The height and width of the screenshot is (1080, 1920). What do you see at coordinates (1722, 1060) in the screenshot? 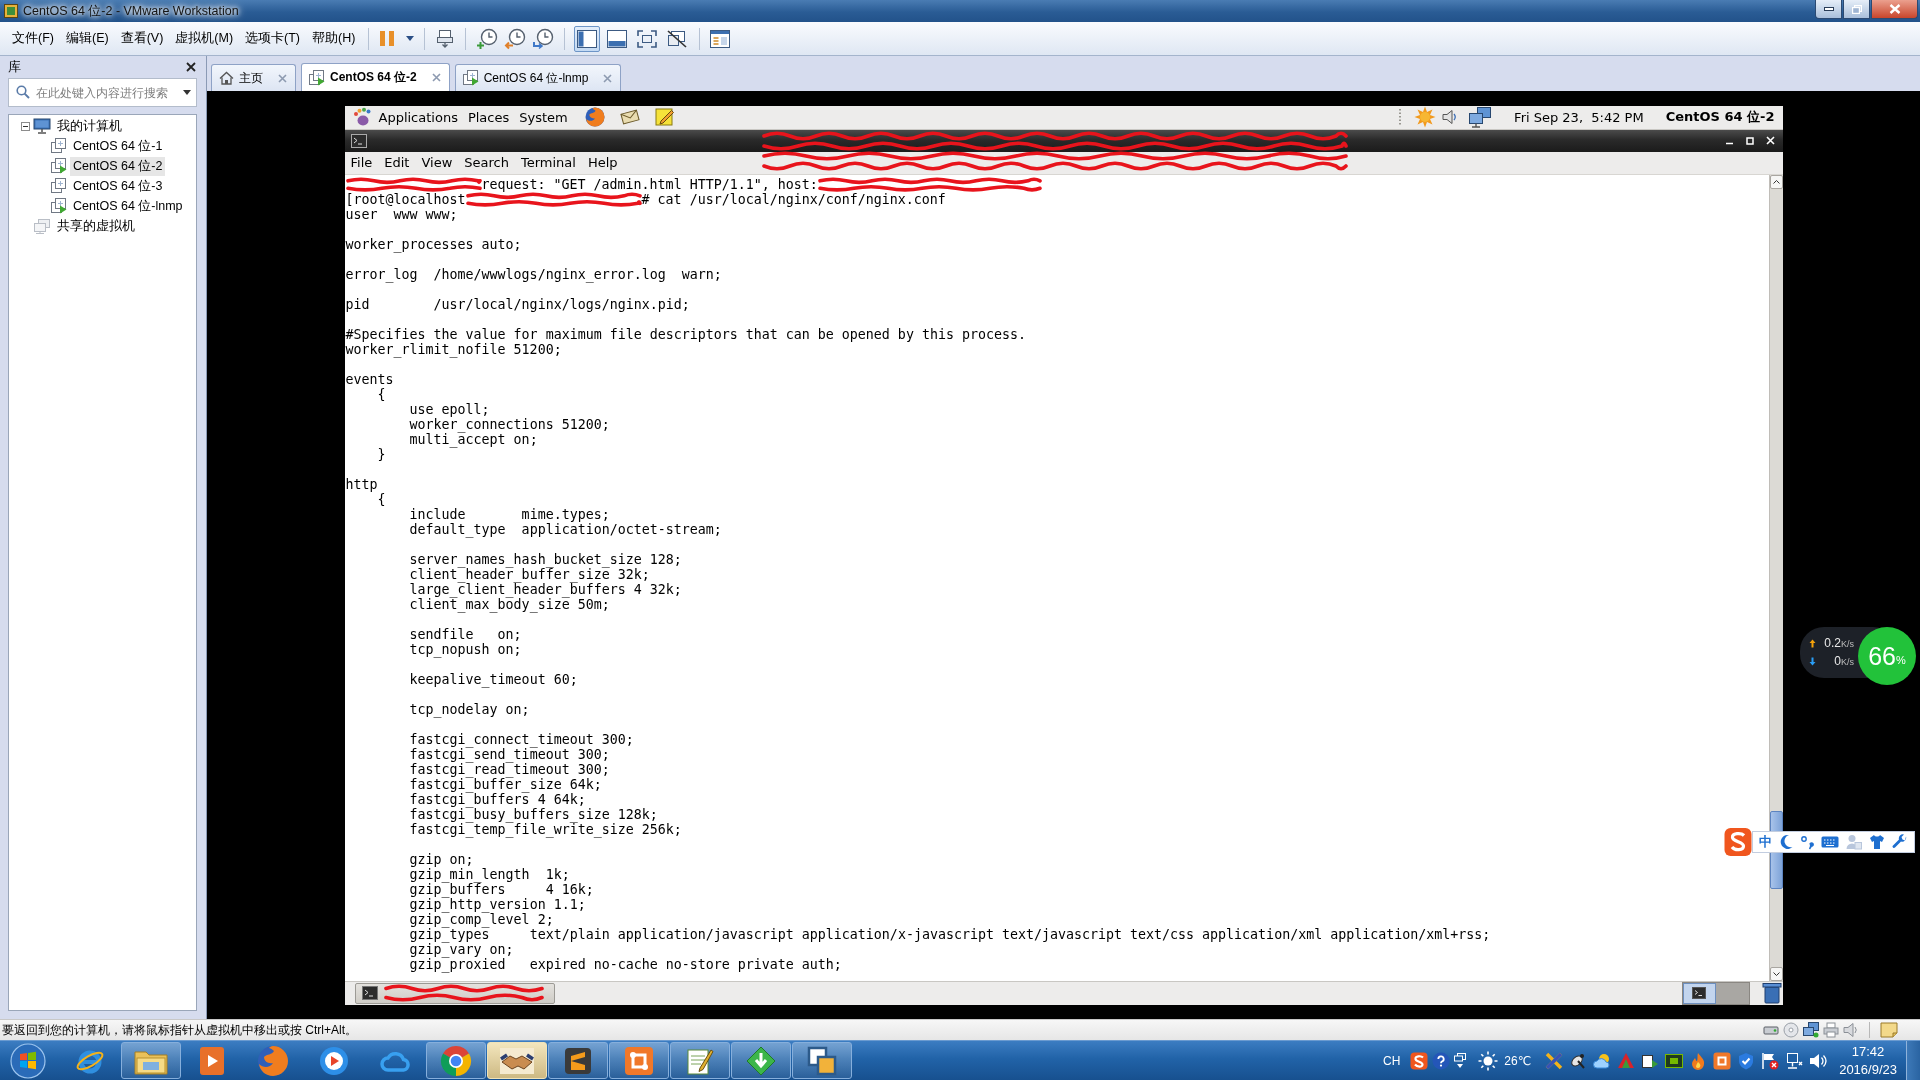
I see `knot-tile-icon` at bounding box center [1722, 1060].